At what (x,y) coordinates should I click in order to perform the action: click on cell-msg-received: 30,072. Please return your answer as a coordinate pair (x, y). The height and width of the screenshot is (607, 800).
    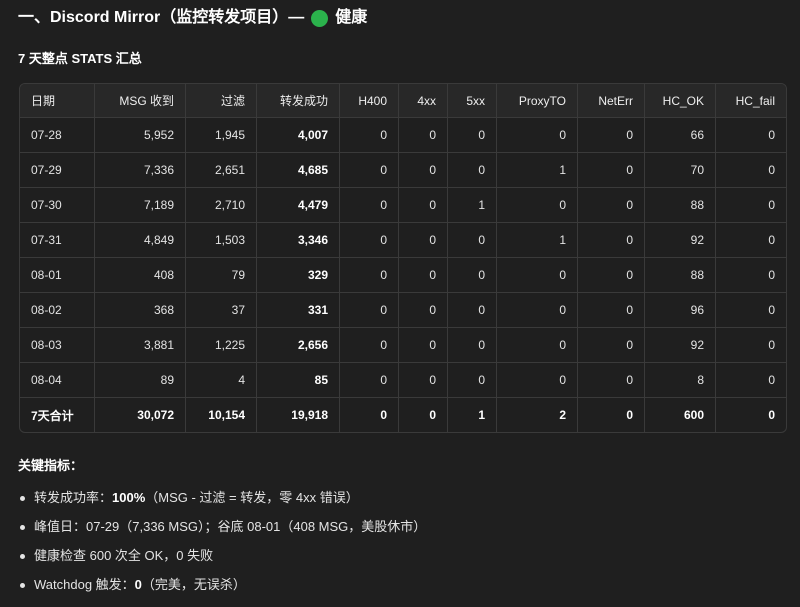
    Looking at the image, I should click on (140, 415).